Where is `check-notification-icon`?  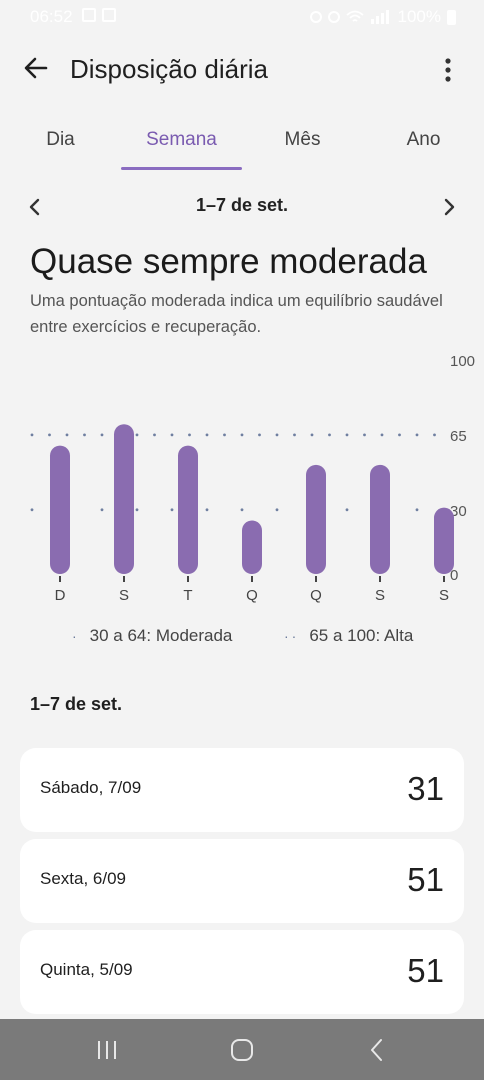
check-notification-icon is located at coordinates (109, 15).